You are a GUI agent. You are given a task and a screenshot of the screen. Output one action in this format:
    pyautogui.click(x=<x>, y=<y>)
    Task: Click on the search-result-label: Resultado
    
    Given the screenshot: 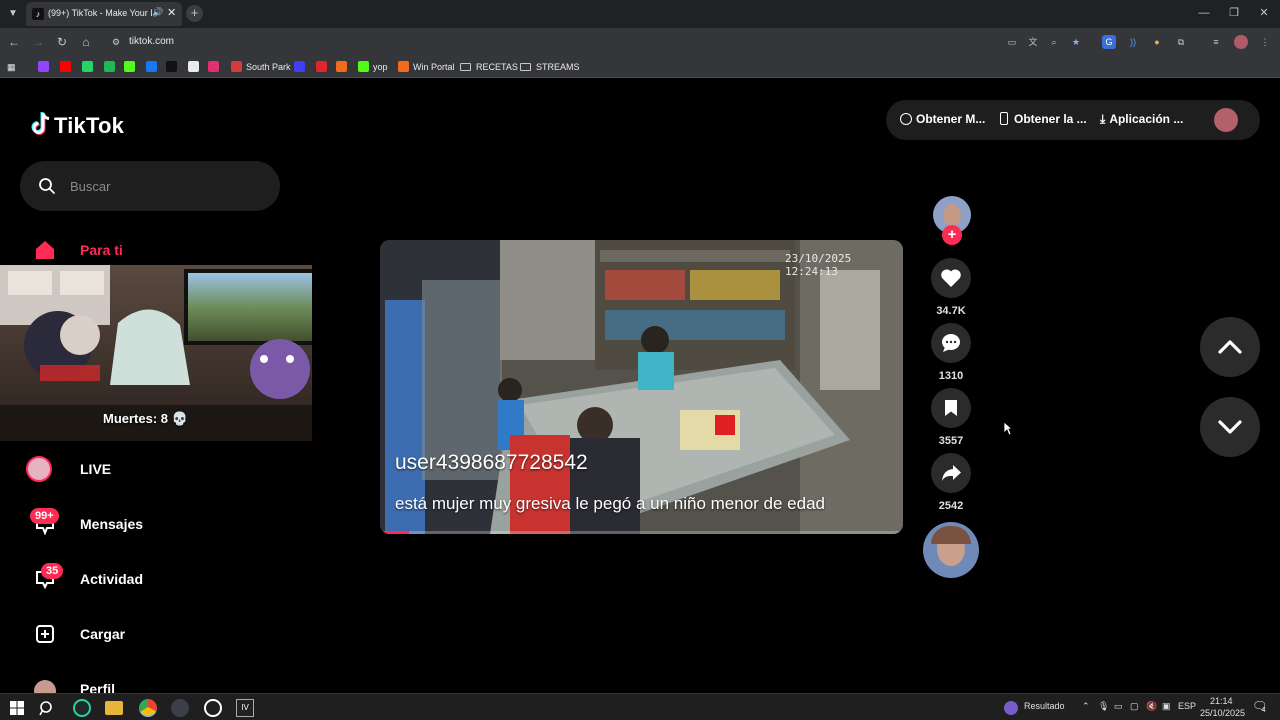 What is the action you would take?
    pyautogui.click(x=1044, y=706)
    